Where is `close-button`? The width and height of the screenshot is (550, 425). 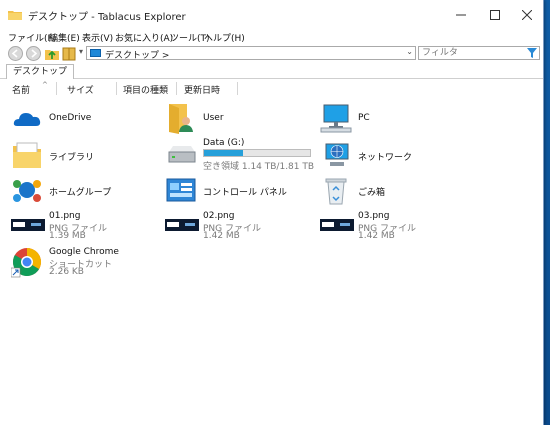 close-button is located at coordinates (527, 15).